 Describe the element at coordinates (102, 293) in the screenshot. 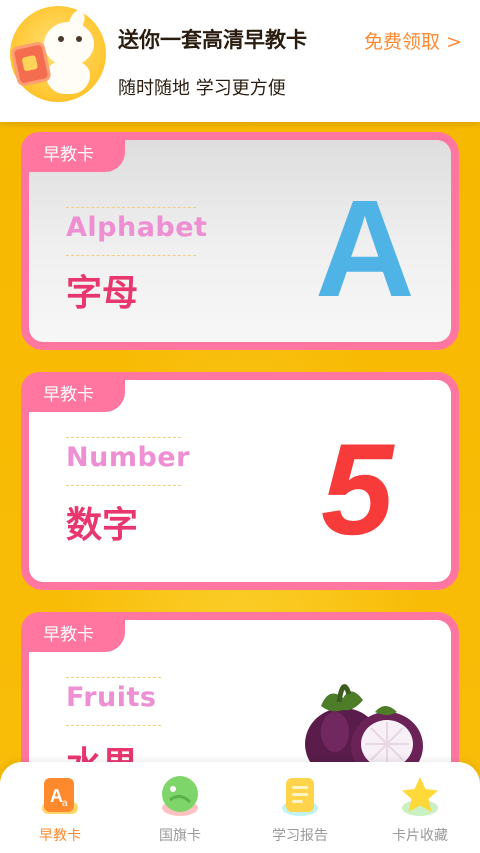

I see `card-chinese-title: 字母` at that location.